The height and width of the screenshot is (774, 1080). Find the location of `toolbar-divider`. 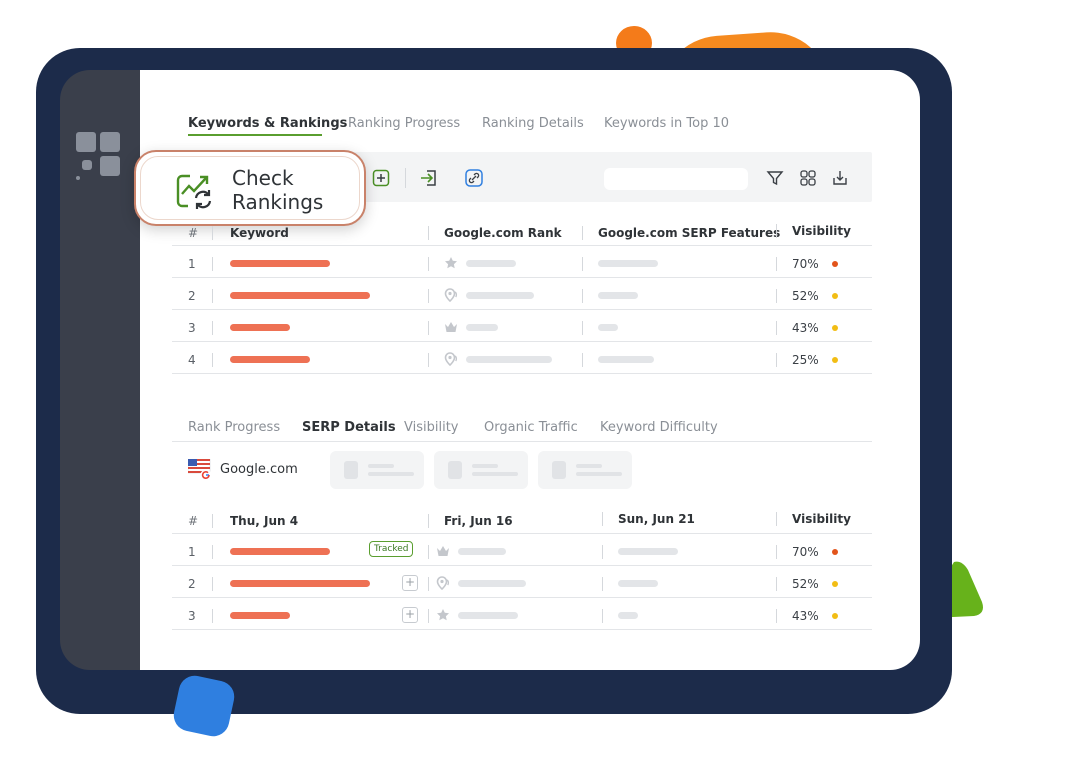

toolbar-divider is located at coordinates (405, 178).